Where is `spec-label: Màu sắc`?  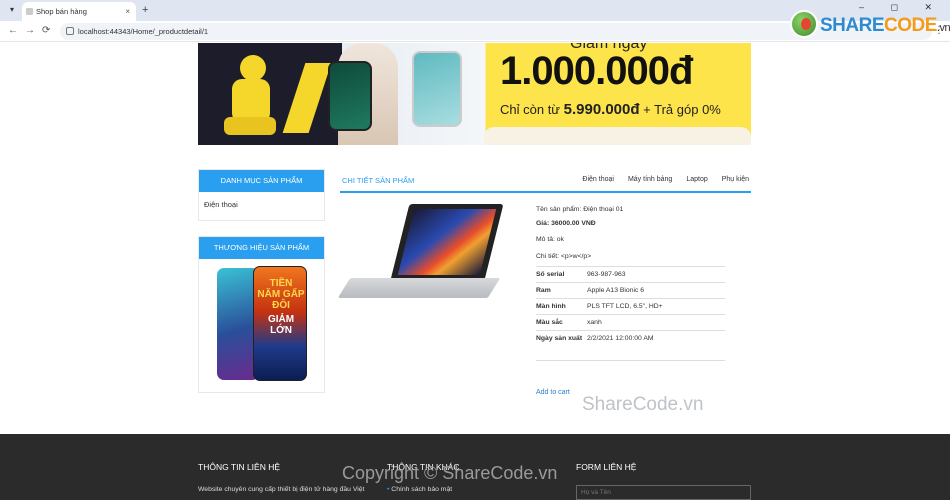 spec-label: Màu sắc is located at coordinates (561, 322).